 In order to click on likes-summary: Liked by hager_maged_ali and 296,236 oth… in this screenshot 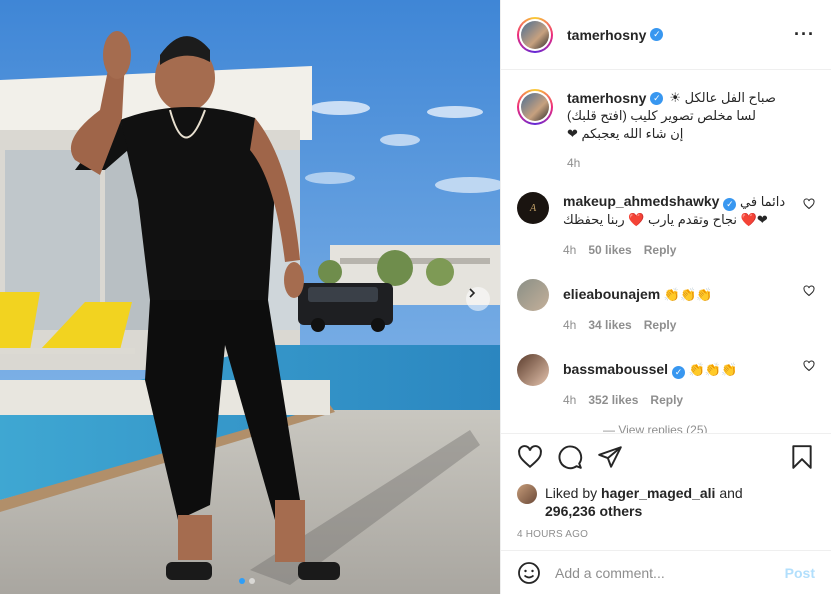, I will do `click(666, 502)`.